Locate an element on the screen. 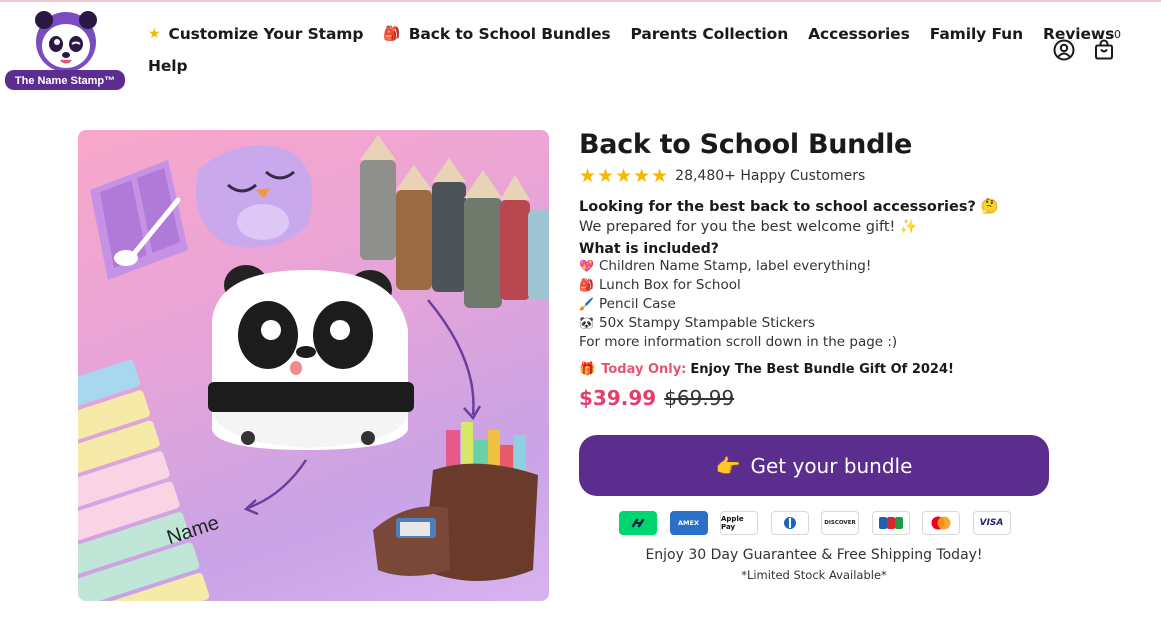 This screenshot has width=1161, height=632. arrow-to-pencil-case is located at coordinates (451, 357).